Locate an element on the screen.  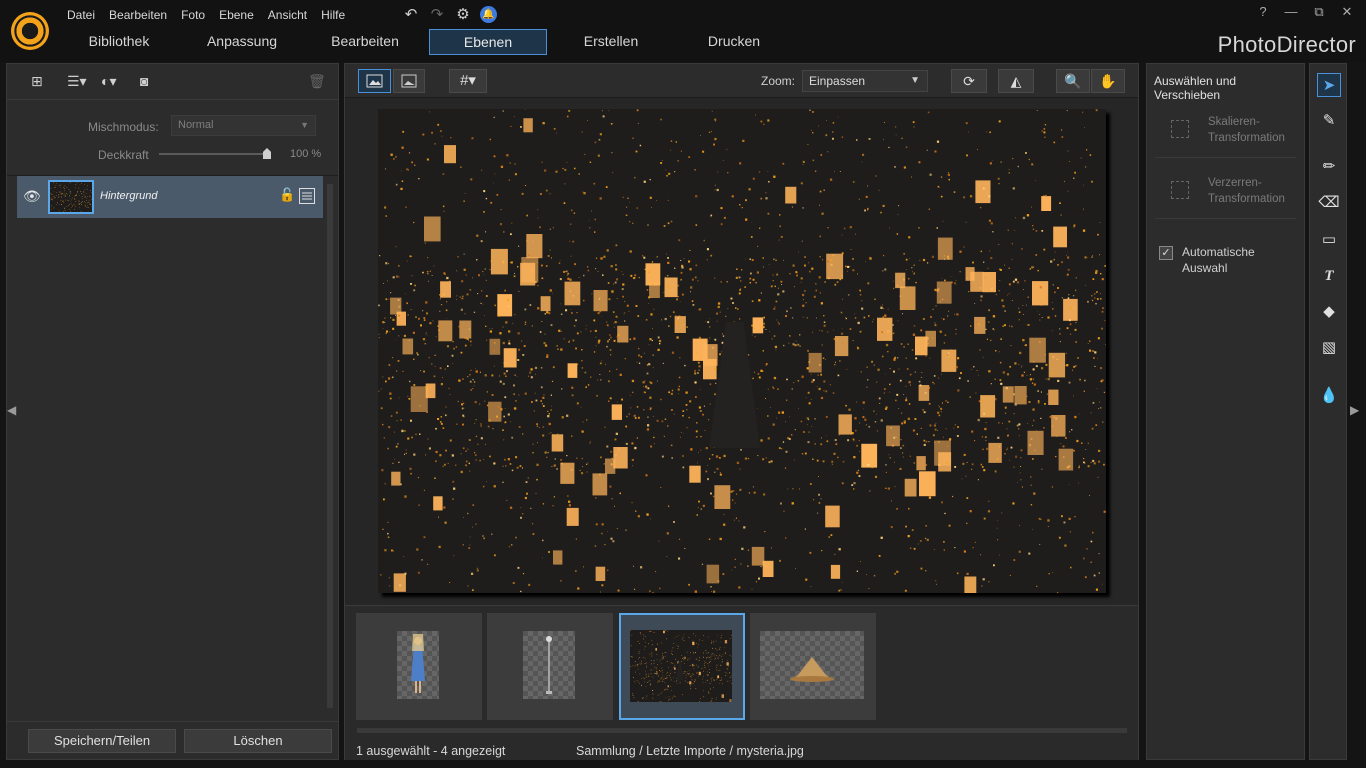
zoom-label: Zoom: is located at coordinates (778, 81).